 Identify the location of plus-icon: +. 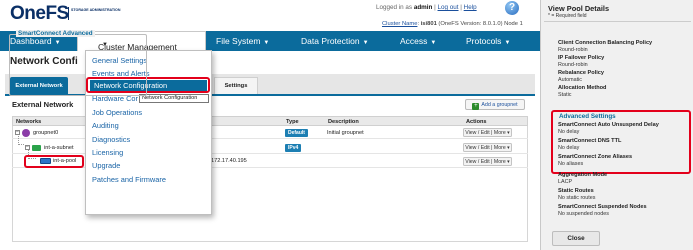
(476, 106).